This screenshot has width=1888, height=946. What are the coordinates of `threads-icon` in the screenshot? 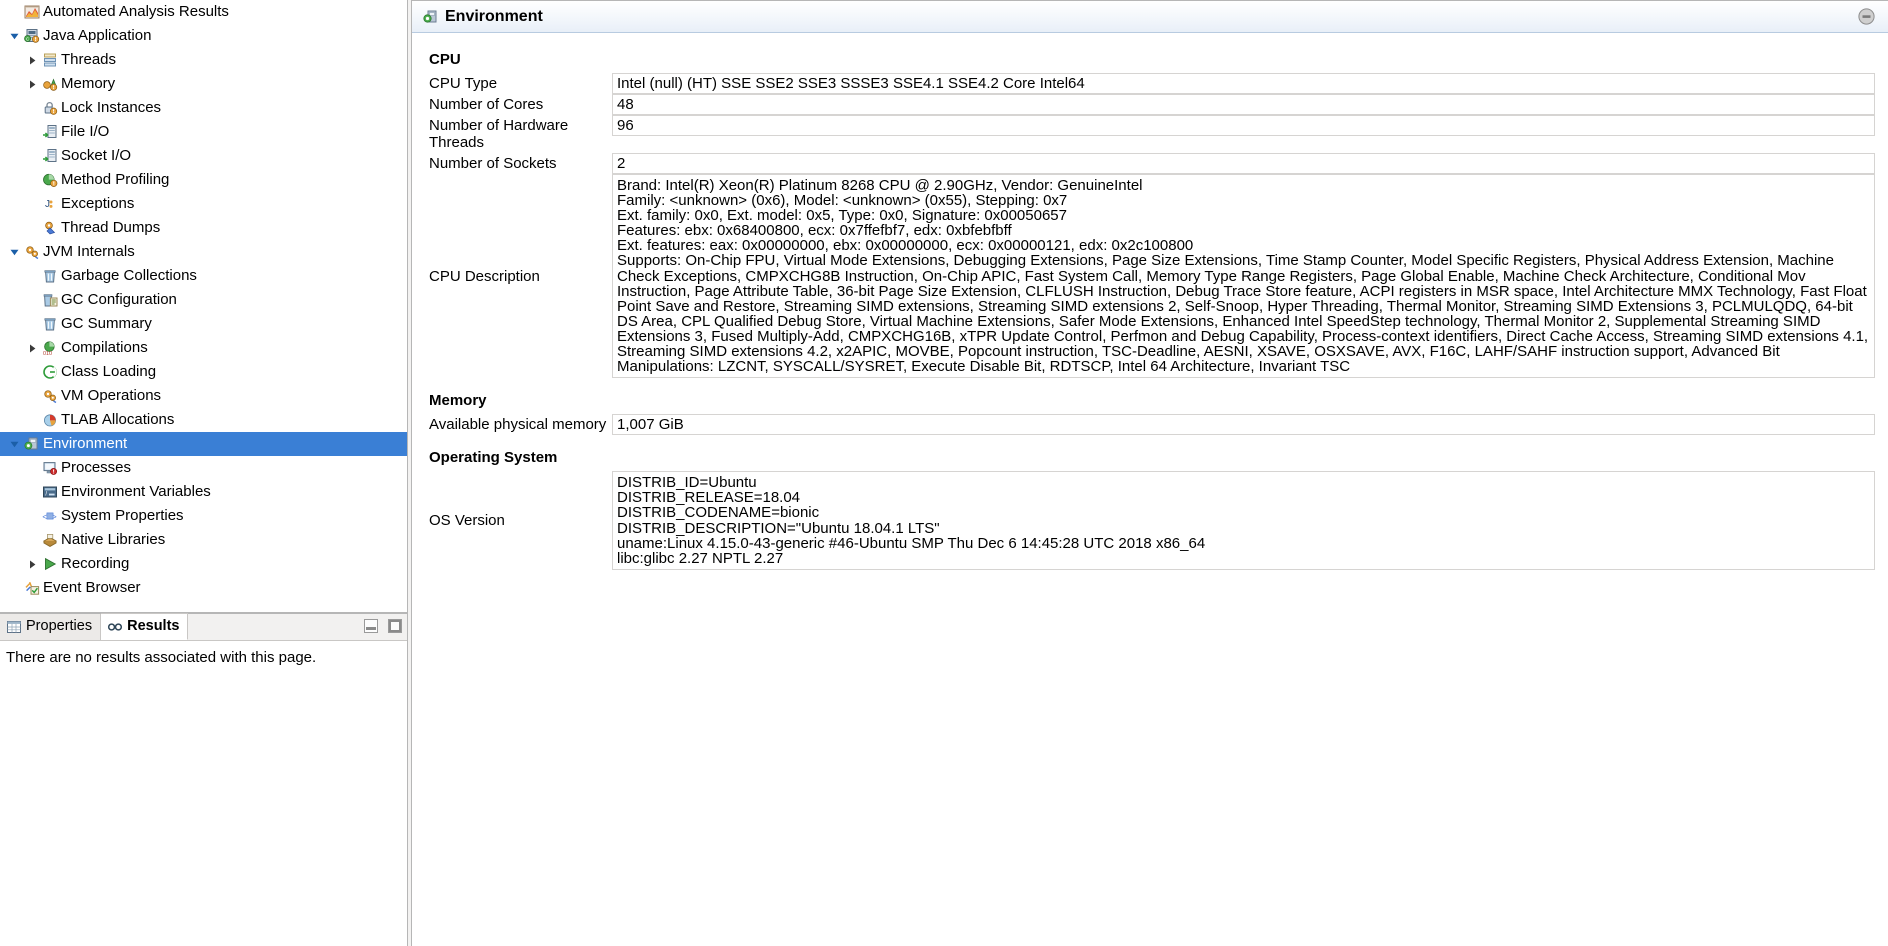 It's located at (50, 60).